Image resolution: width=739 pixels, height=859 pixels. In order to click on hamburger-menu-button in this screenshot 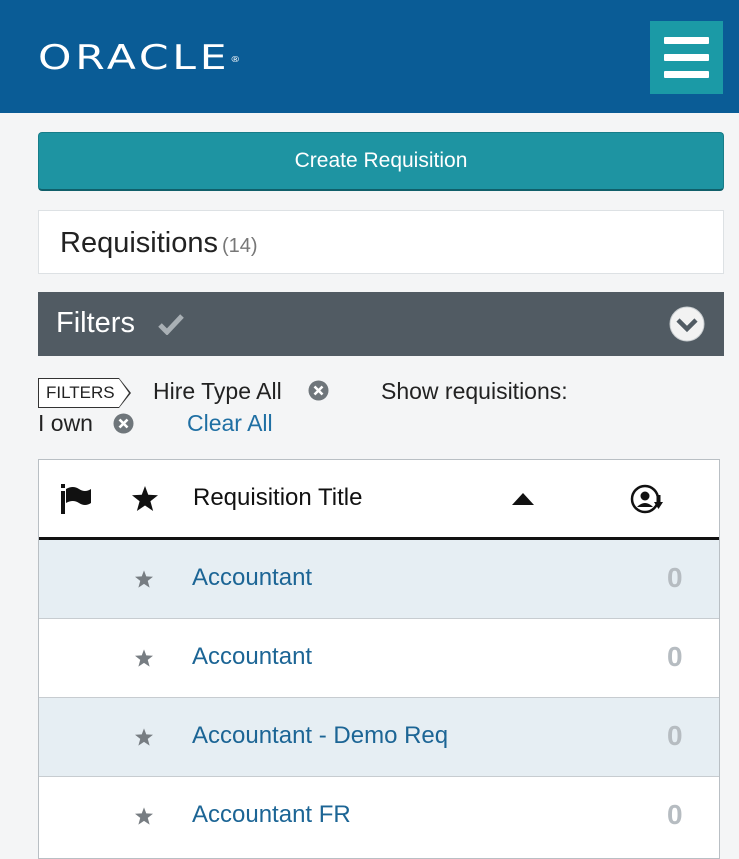, I will do `click(686, 57)`.